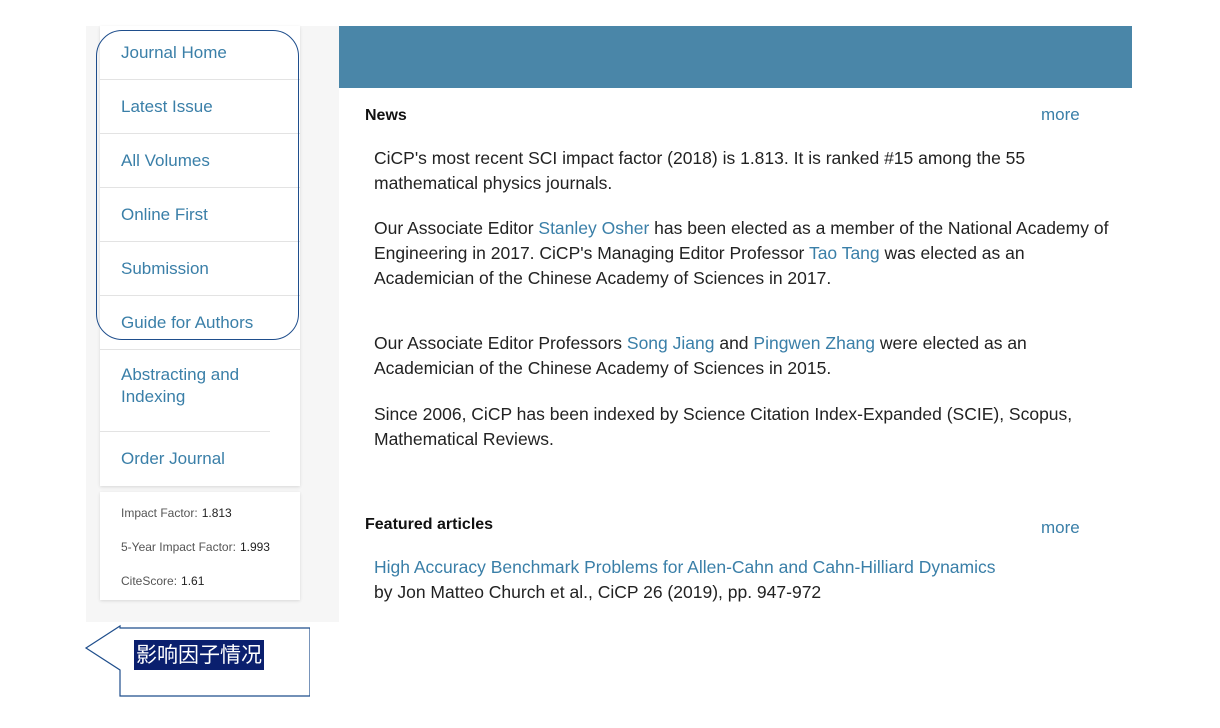  What do you see at coordinates (193, 581) in the screenshot?
I see `citescore-value: 1.61` at bounding box center [193, 581].